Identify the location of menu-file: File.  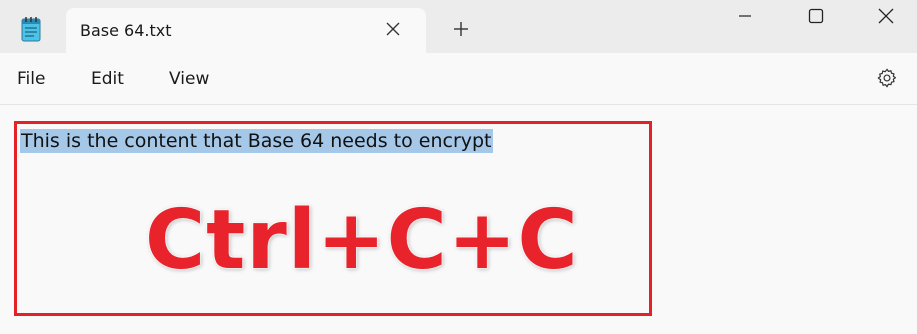
(31, 79).